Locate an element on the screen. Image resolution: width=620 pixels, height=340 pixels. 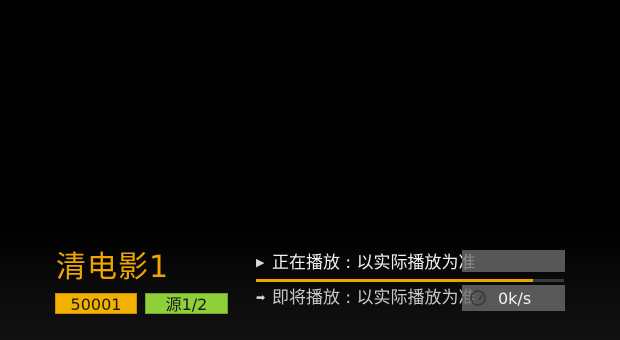
up-next-row: ➡ 即将播放 : 以实际播放为准 is located at coordinates (366, 298).